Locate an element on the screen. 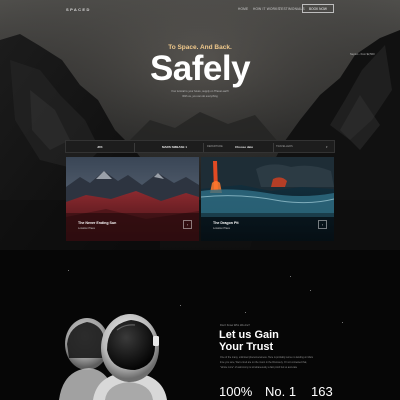 The width and height of the screenshot is (400, 400). destination-field: MARS SMBASE 1 is located at coordinates (170, 147).